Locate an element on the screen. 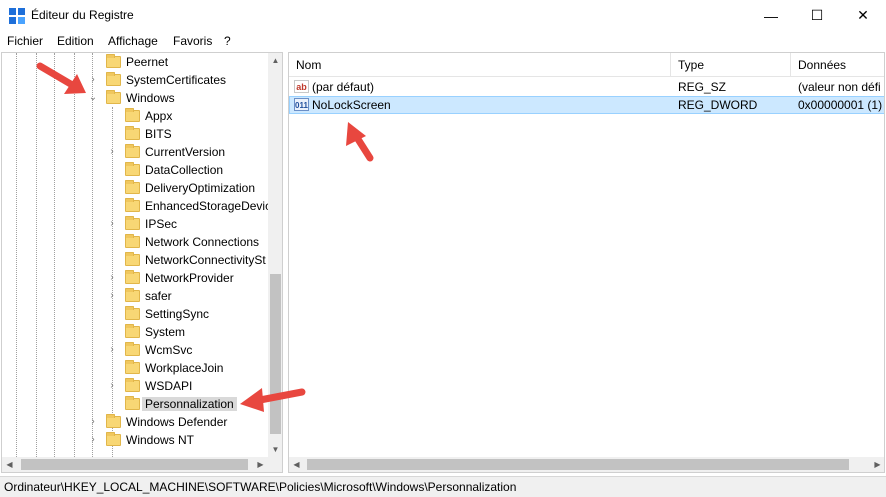 The image size is (886, 497). scroll-down-icon: ▼ is located at coordinates (275, 449).